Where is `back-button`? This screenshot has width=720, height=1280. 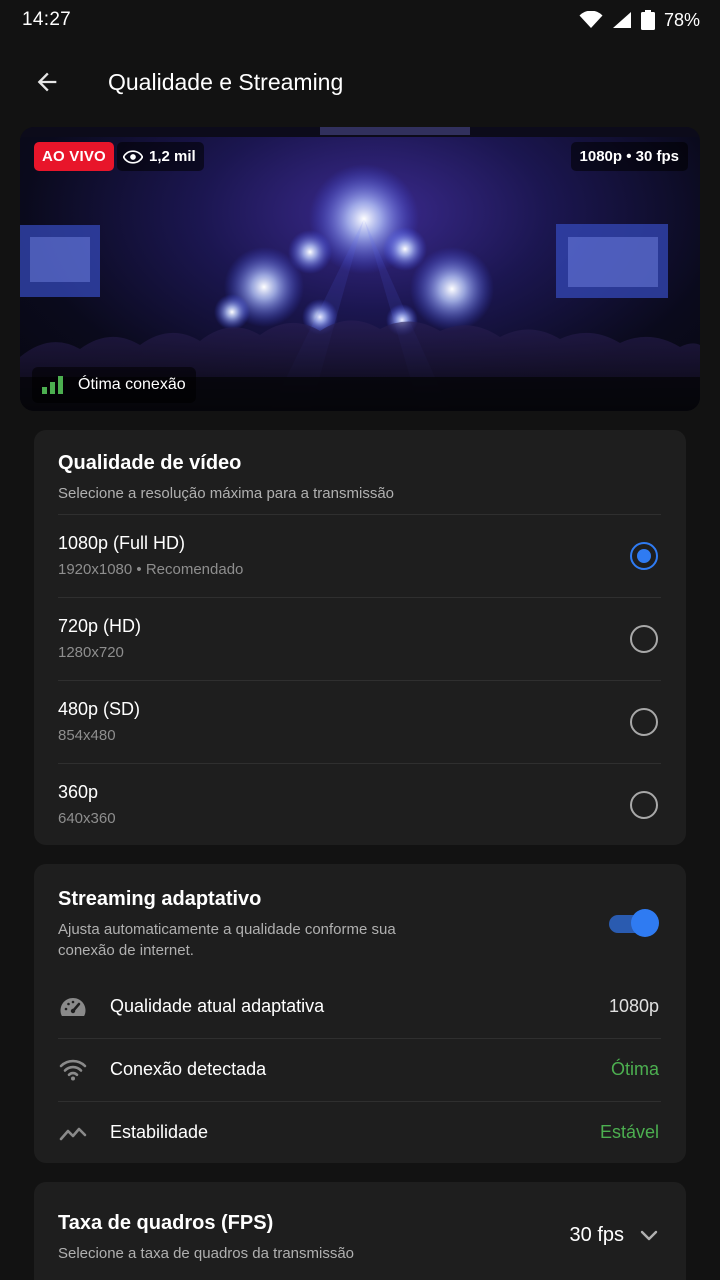 back-button is located at coordinates (48, 82).